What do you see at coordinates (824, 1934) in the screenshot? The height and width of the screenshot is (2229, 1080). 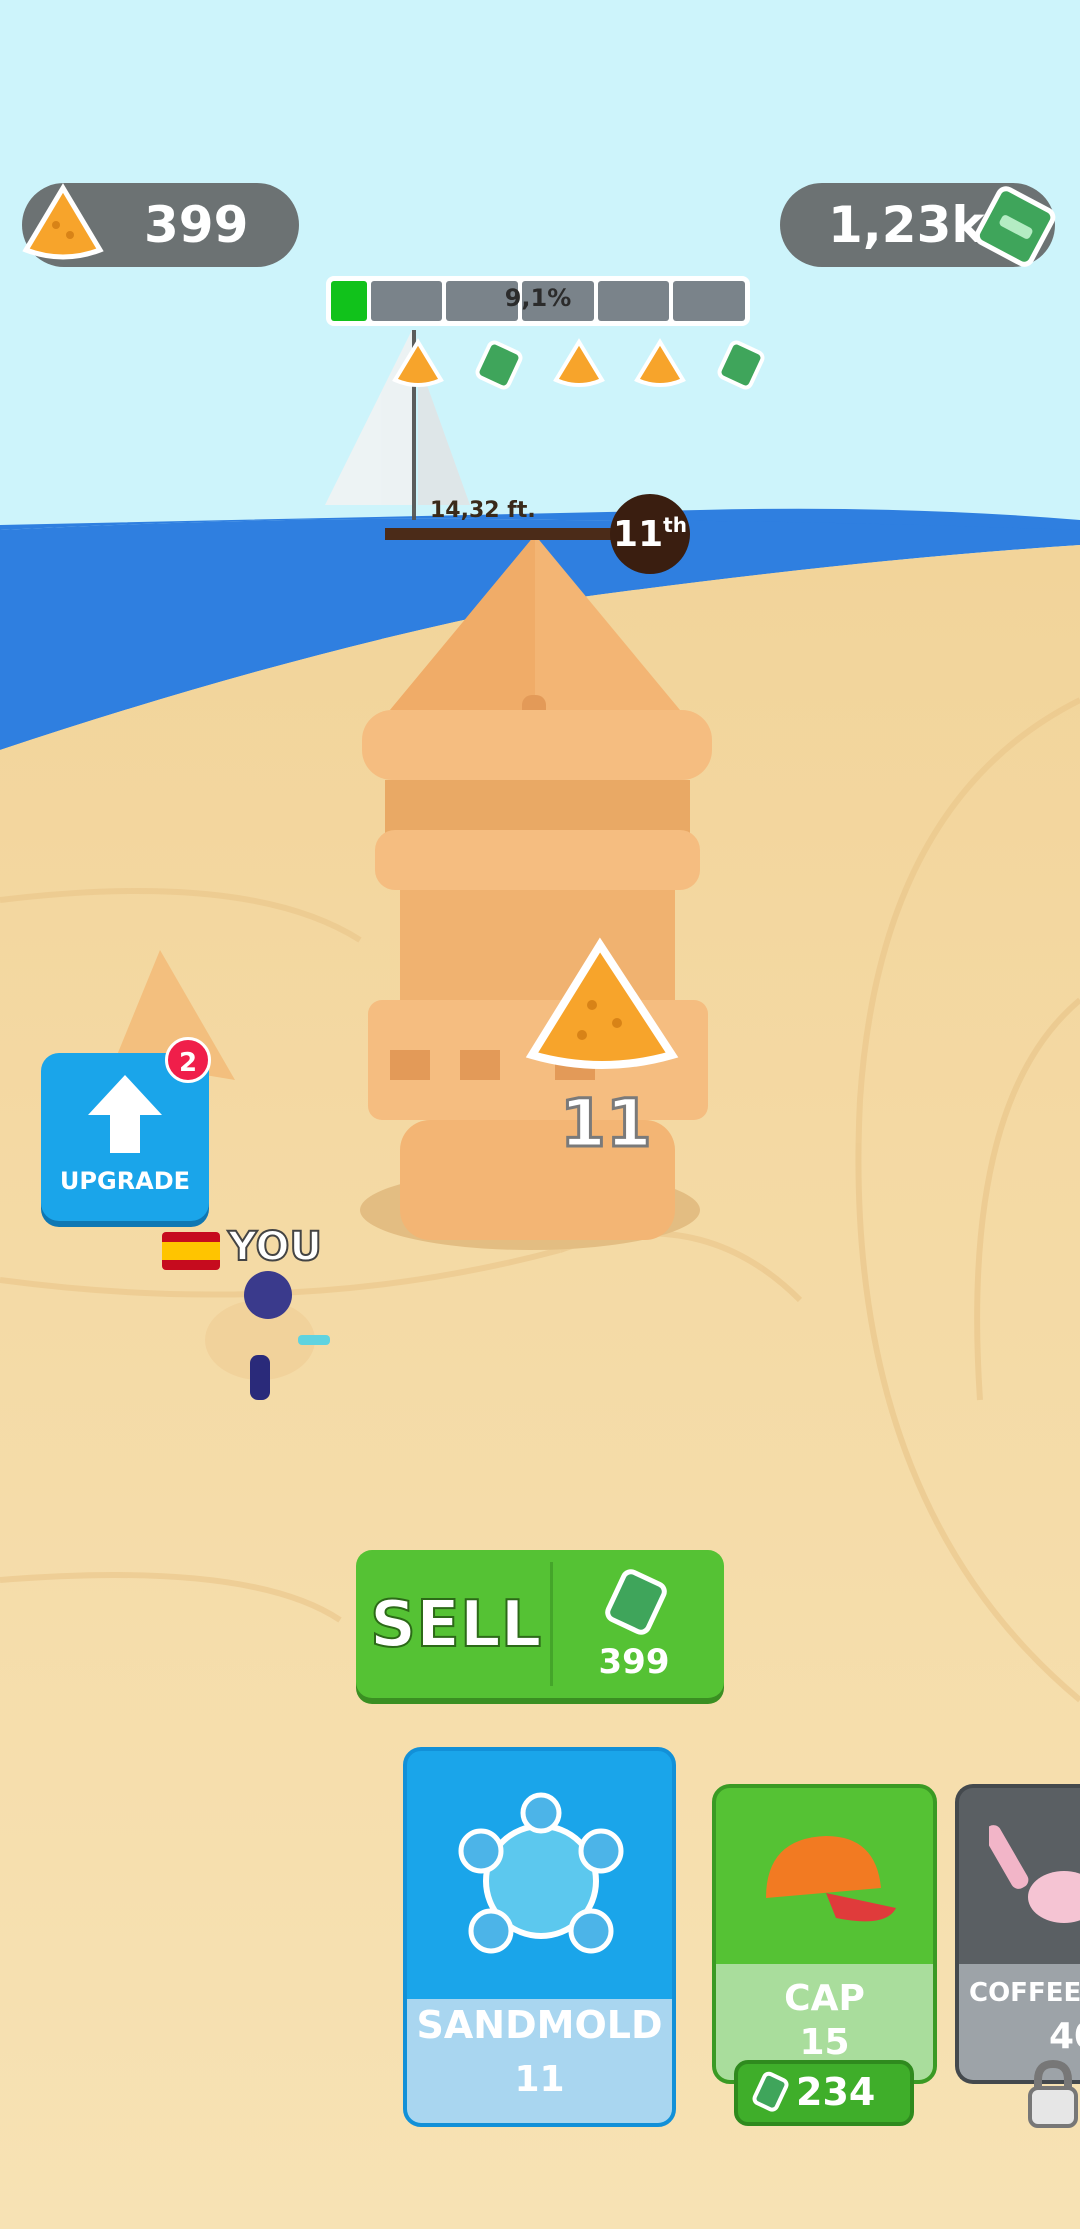 I see `shop-card-cap: CAP 15` at bounding box center [824, 1934].